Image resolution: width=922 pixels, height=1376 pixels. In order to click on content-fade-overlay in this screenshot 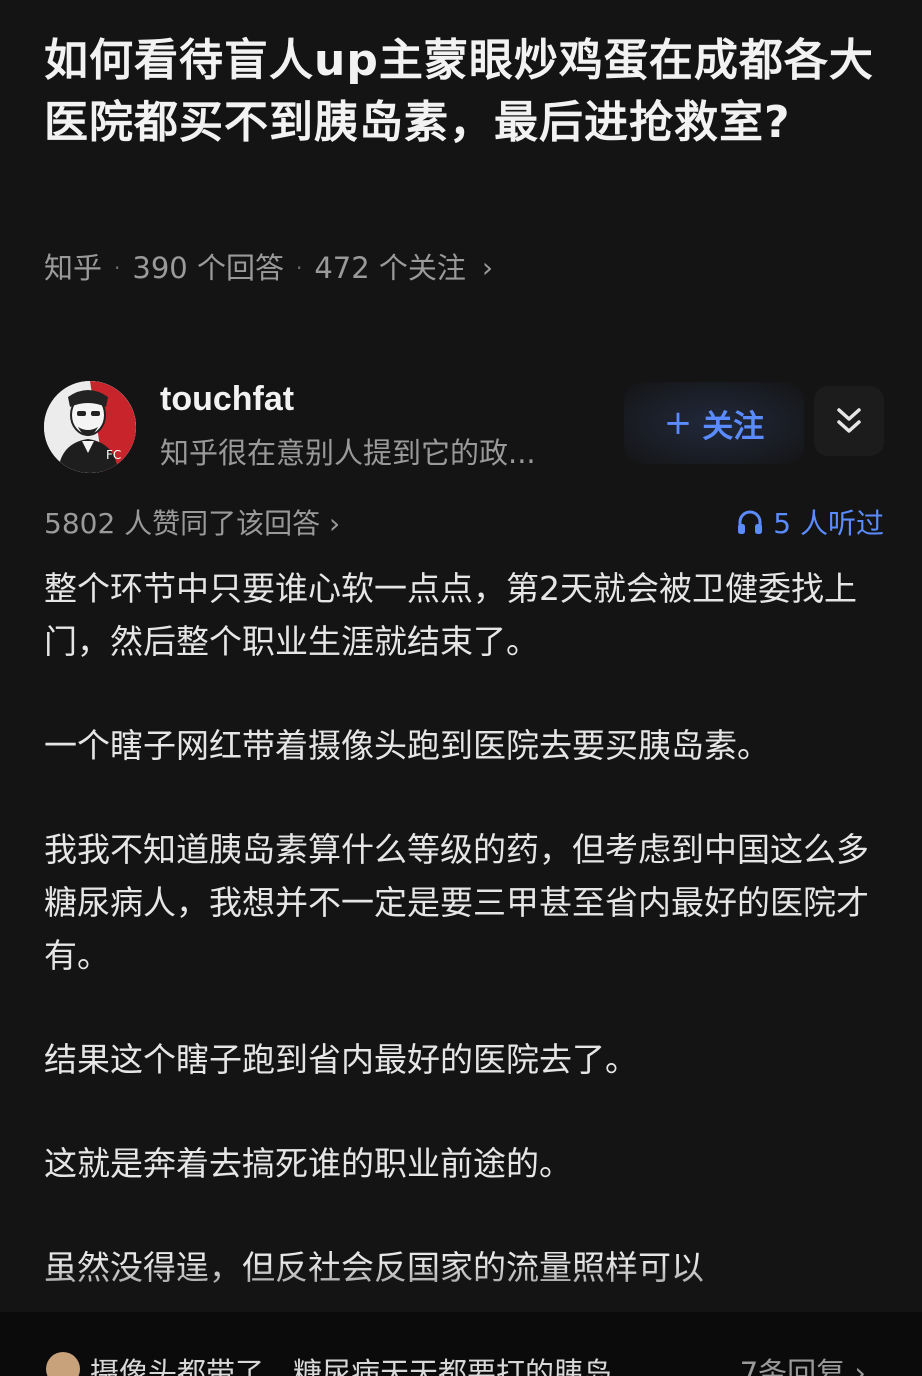, I will do `click(461, 1290)`.